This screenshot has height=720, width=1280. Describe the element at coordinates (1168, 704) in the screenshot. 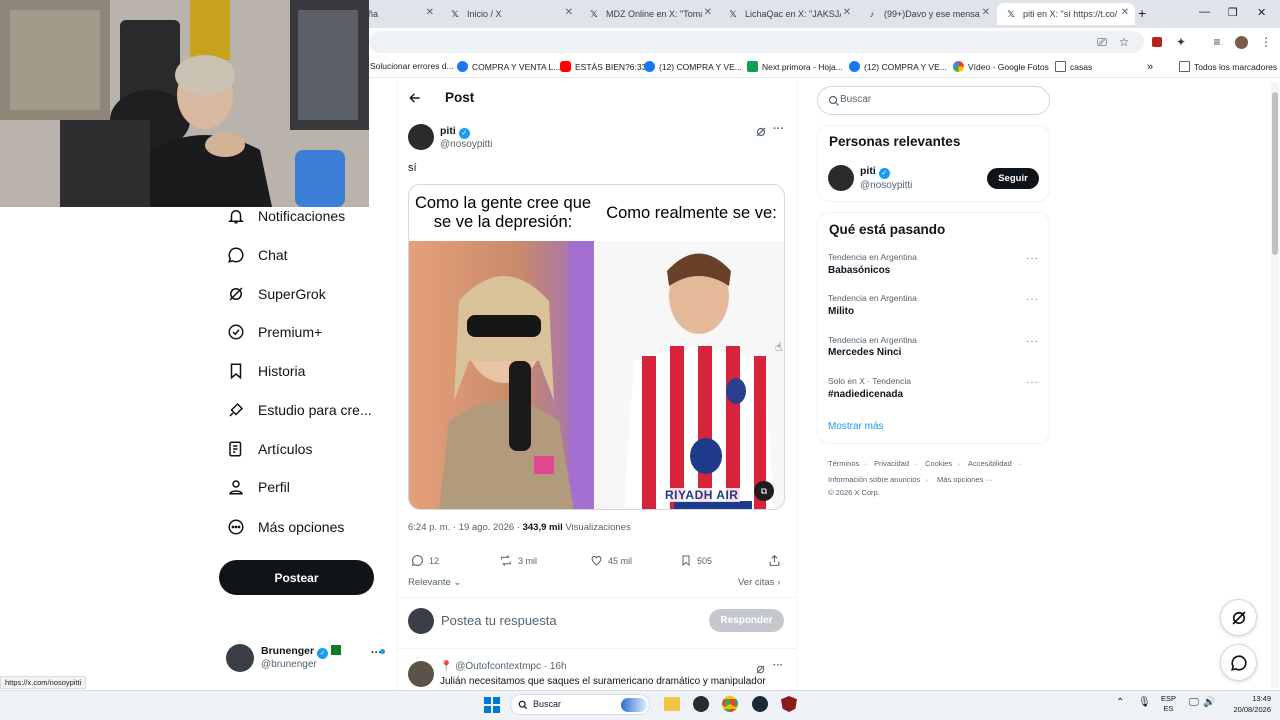

I see `language-indicator: ESP ES` at that location.